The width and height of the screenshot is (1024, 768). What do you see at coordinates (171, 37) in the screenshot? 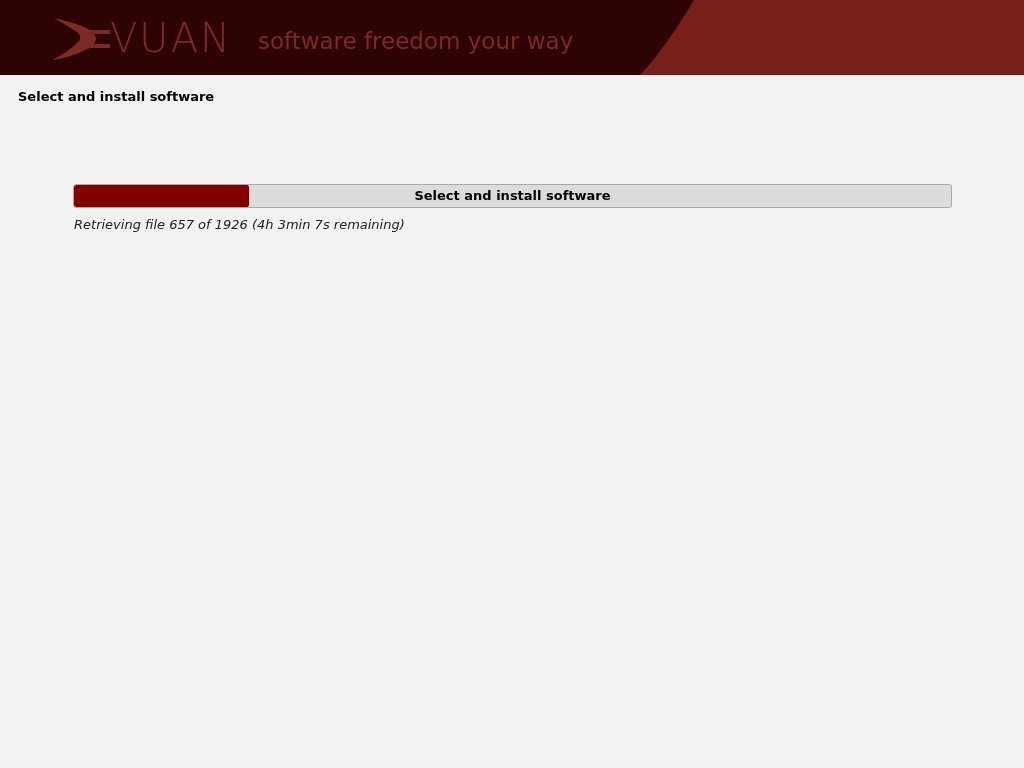
I see `logo-text: VUAN` at bounding box center [171, 37].